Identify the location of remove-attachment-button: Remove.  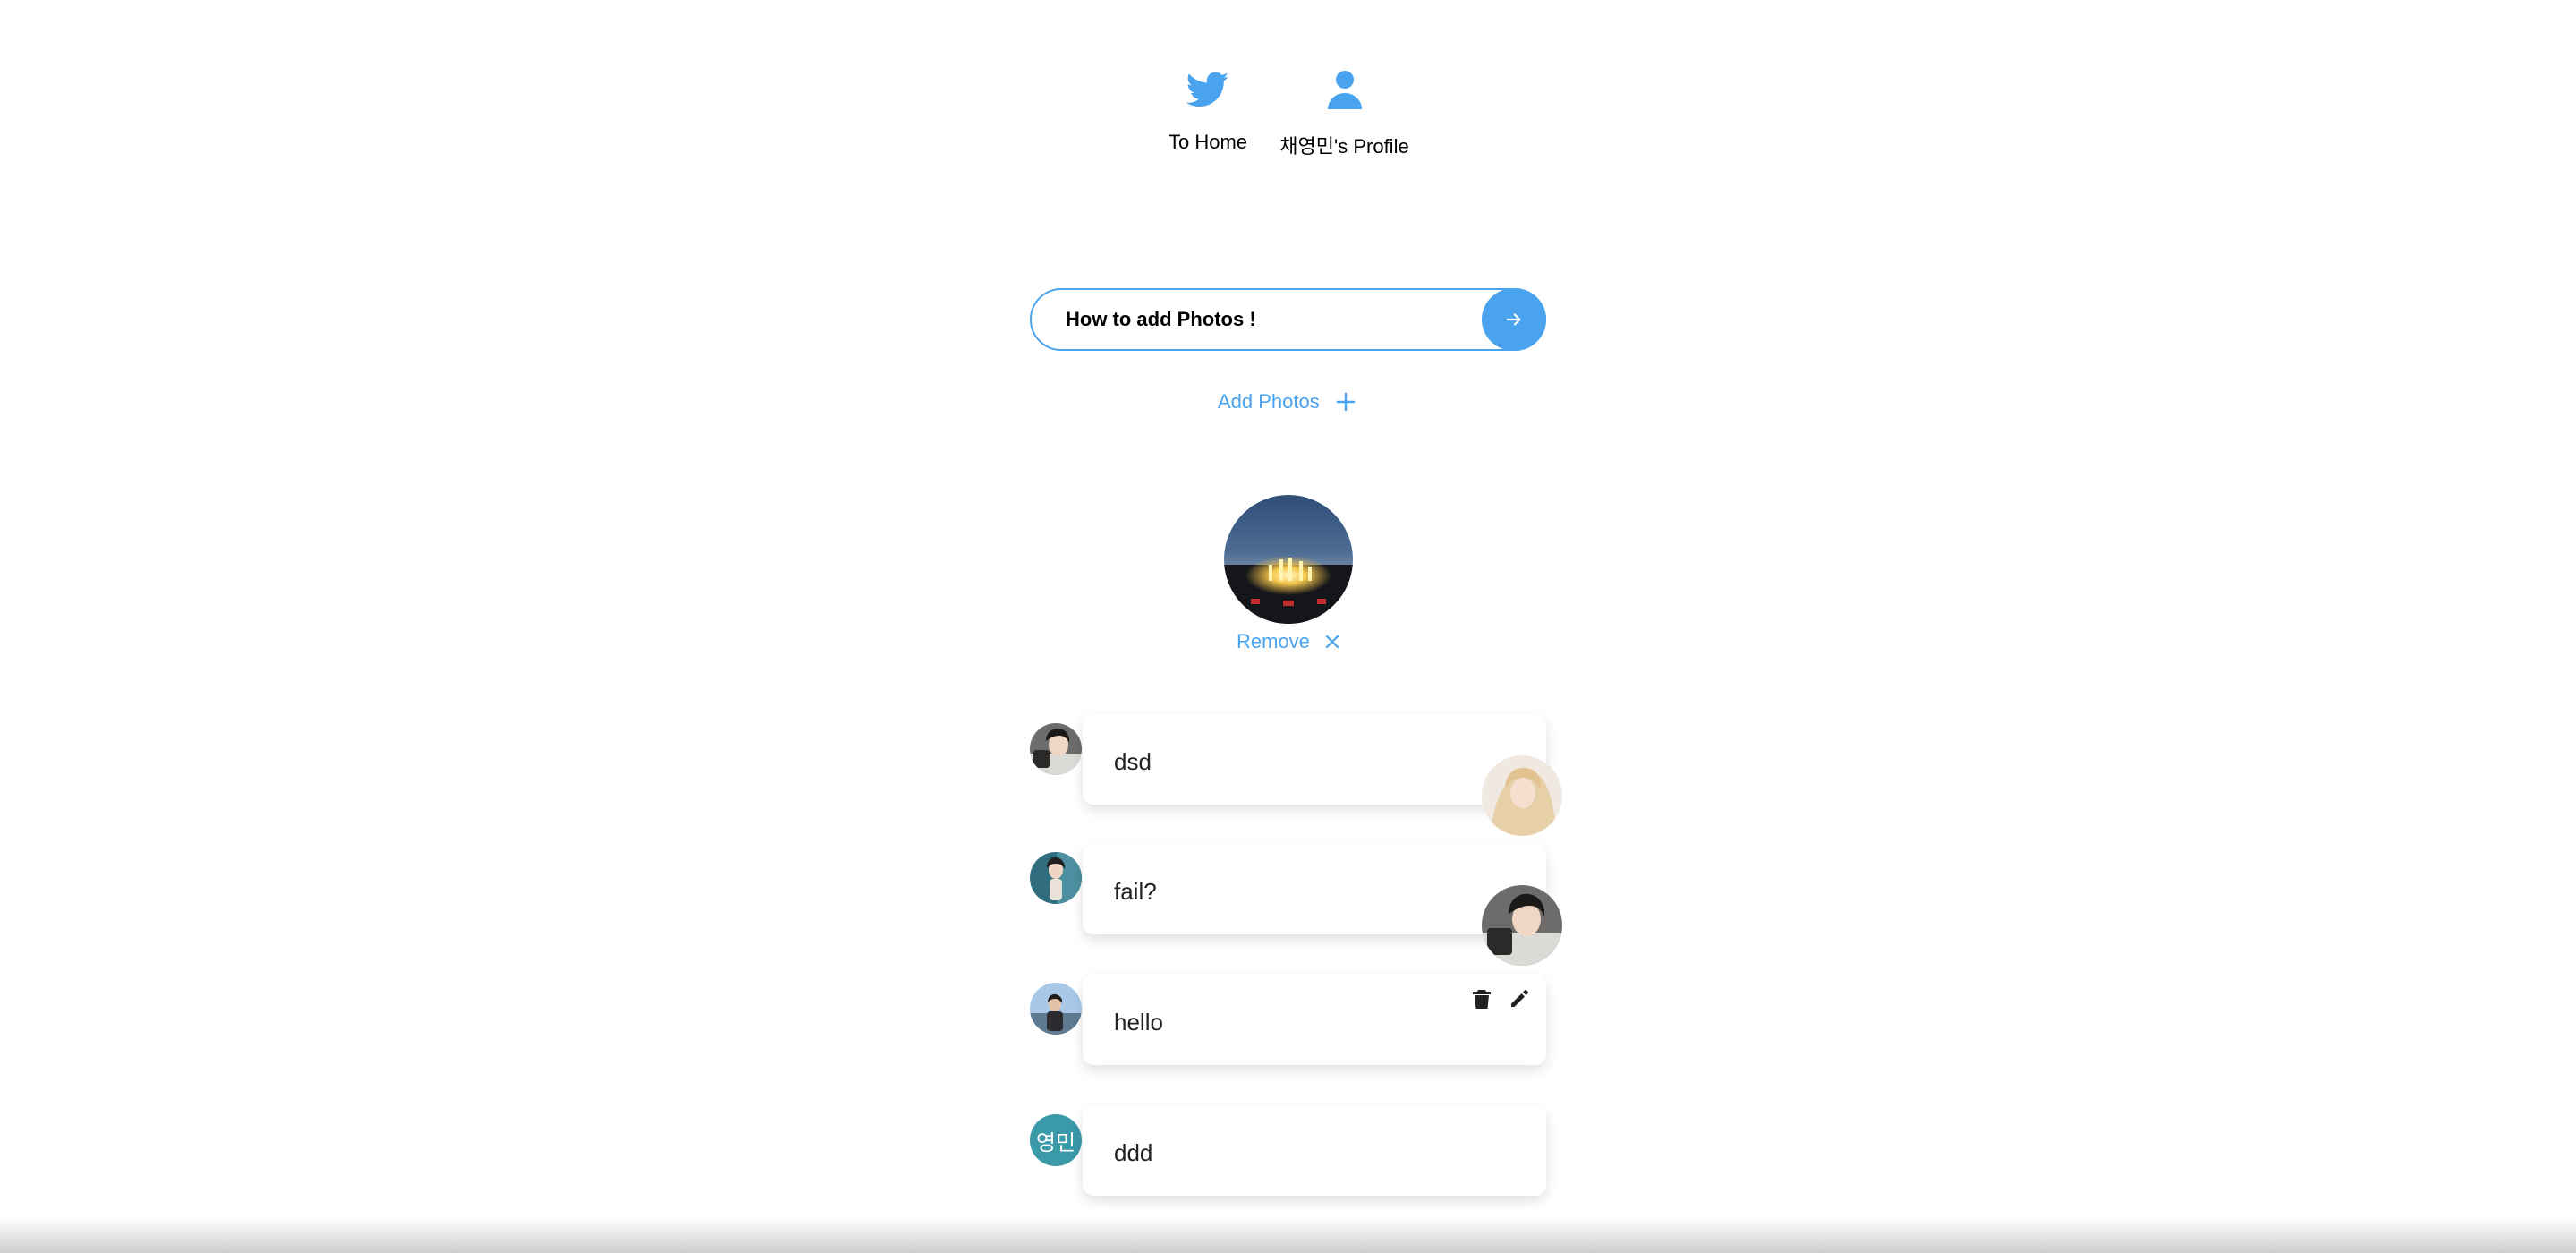
(1288, 641).